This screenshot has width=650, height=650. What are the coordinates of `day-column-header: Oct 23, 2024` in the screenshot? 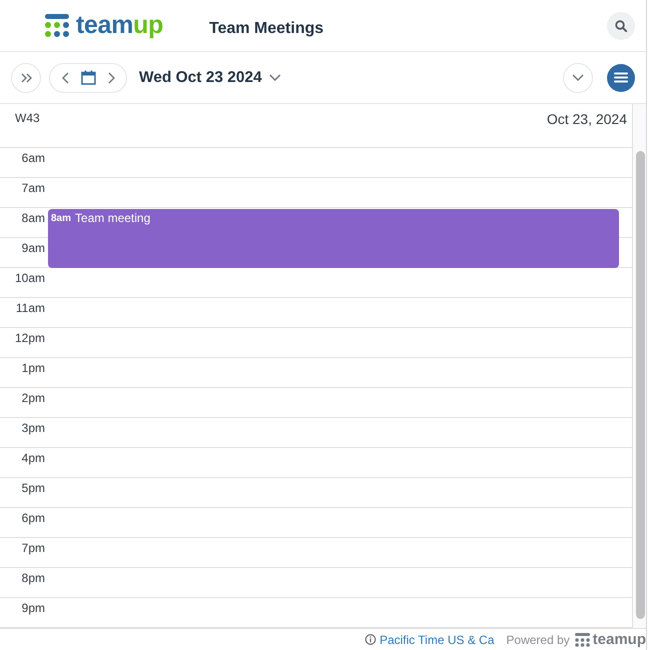 It's located at (586, 119).